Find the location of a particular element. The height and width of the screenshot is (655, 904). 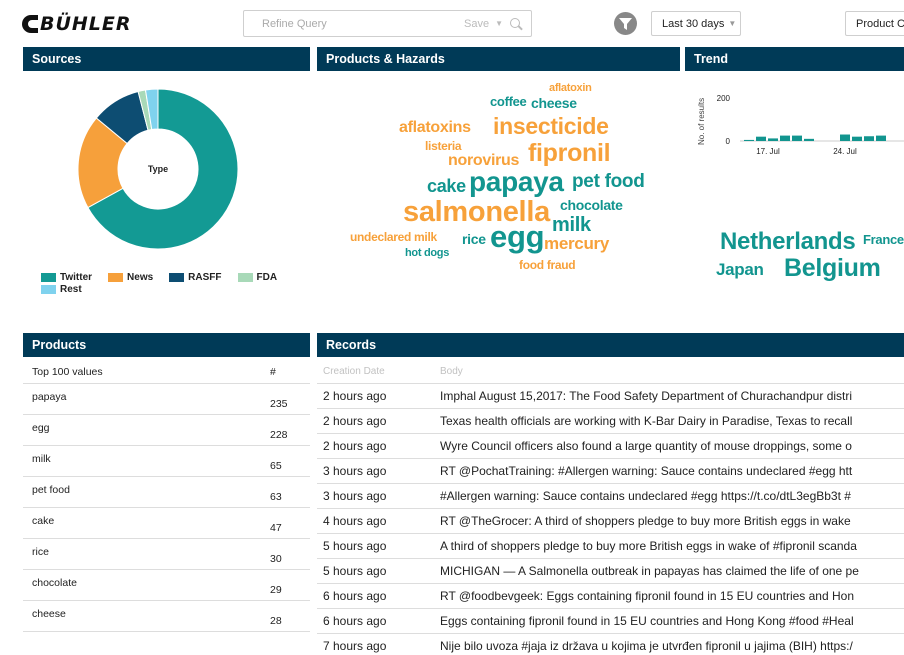

word-mercury: mercury is located at coordinates (576, 243).